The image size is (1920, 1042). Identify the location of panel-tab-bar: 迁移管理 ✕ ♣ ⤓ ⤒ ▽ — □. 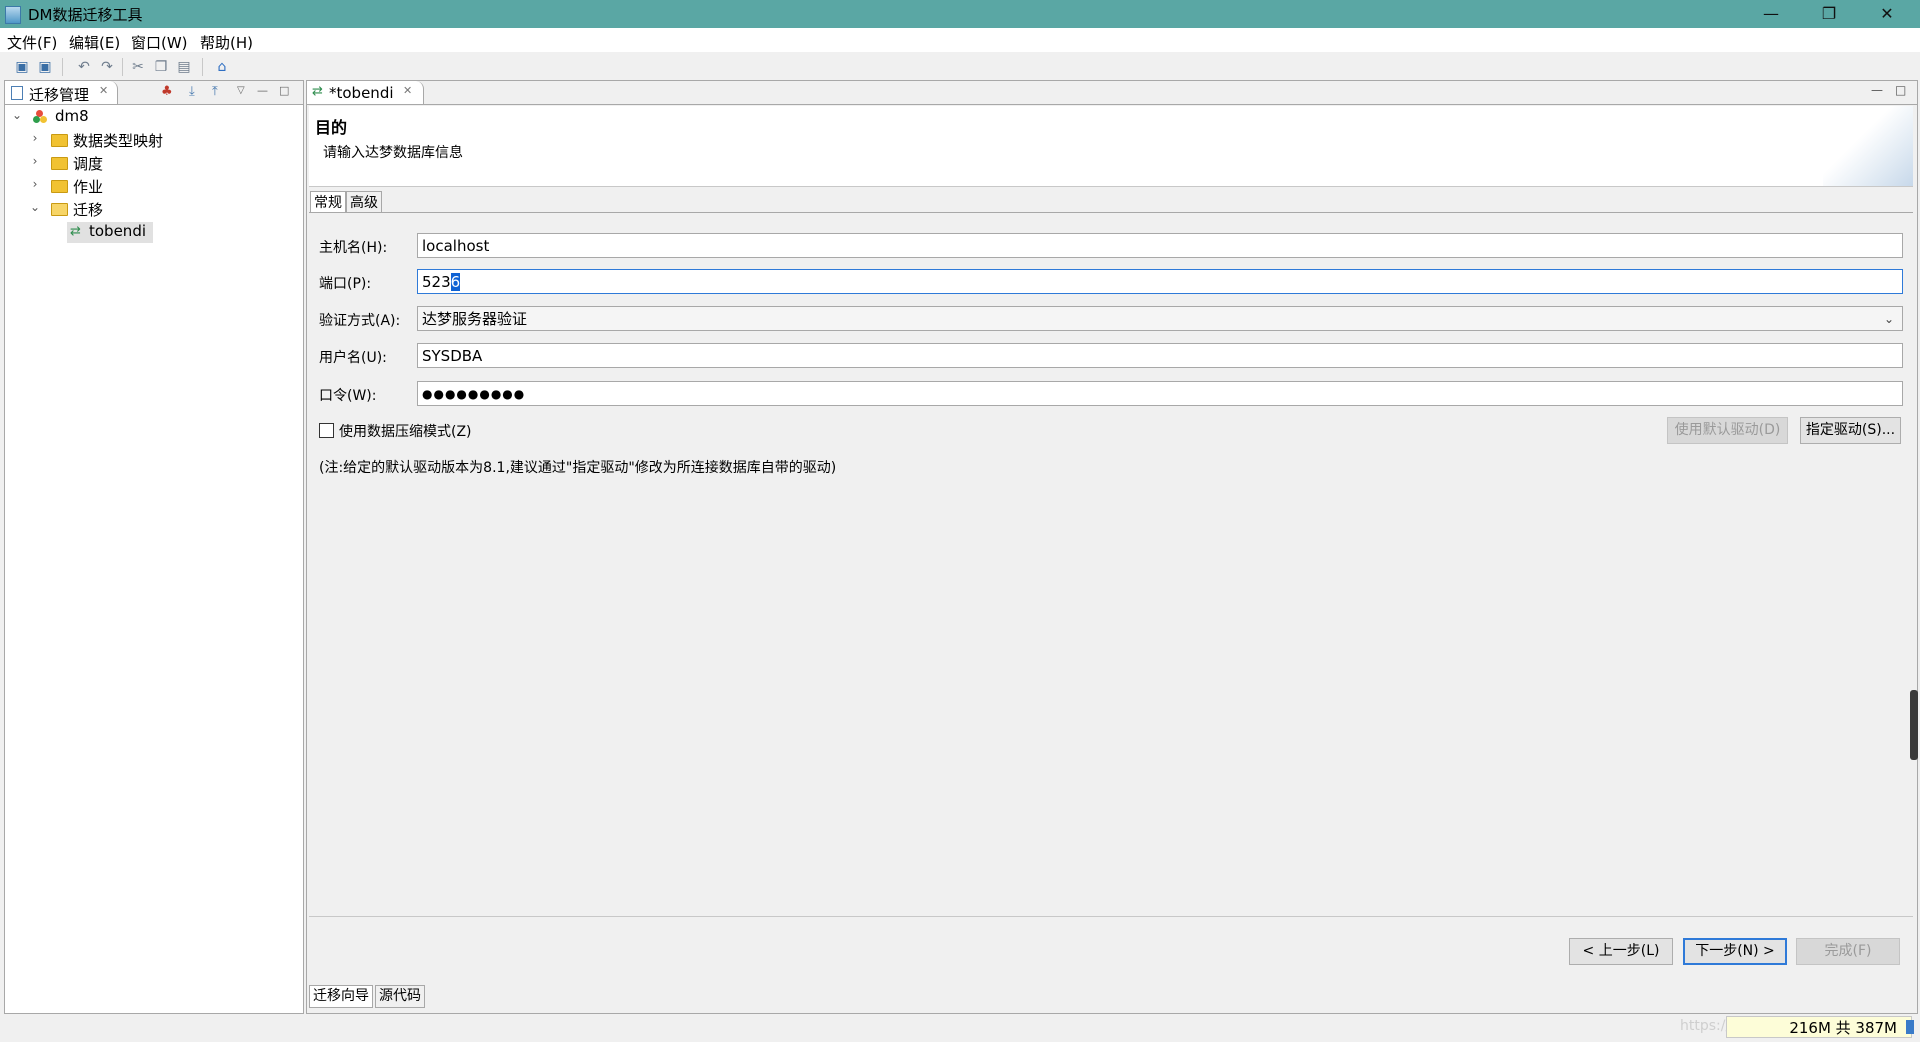
(154, 93).